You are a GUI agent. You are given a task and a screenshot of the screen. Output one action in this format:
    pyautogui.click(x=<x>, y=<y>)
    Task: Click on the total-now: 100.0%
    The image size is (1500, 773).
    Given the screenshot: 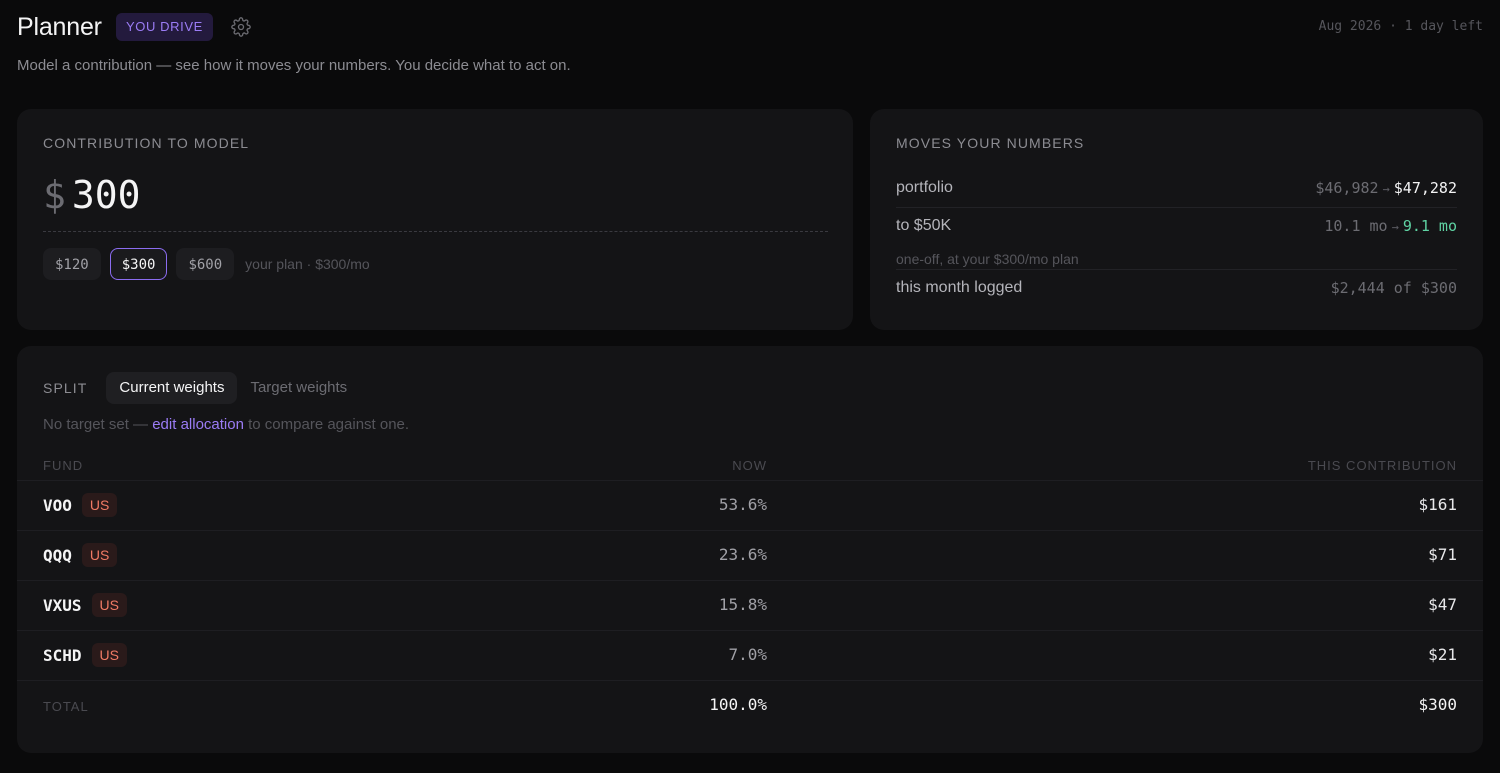 What is the action you would take?
    pyautogui.click(x=738, y=704)
    